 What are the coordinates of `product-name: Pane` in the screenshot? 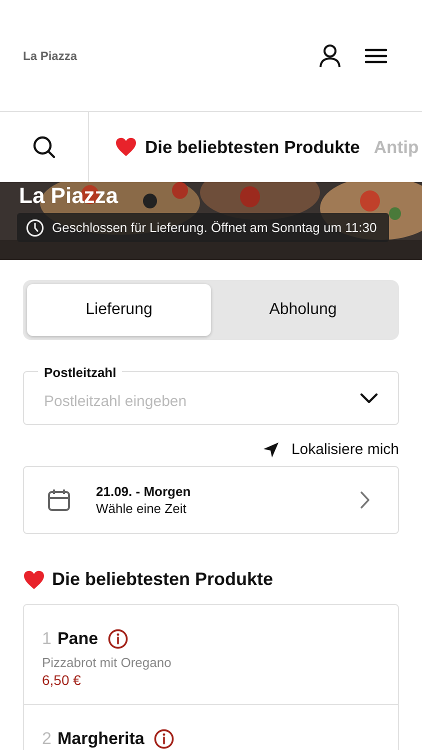 It's located at (77, 639).